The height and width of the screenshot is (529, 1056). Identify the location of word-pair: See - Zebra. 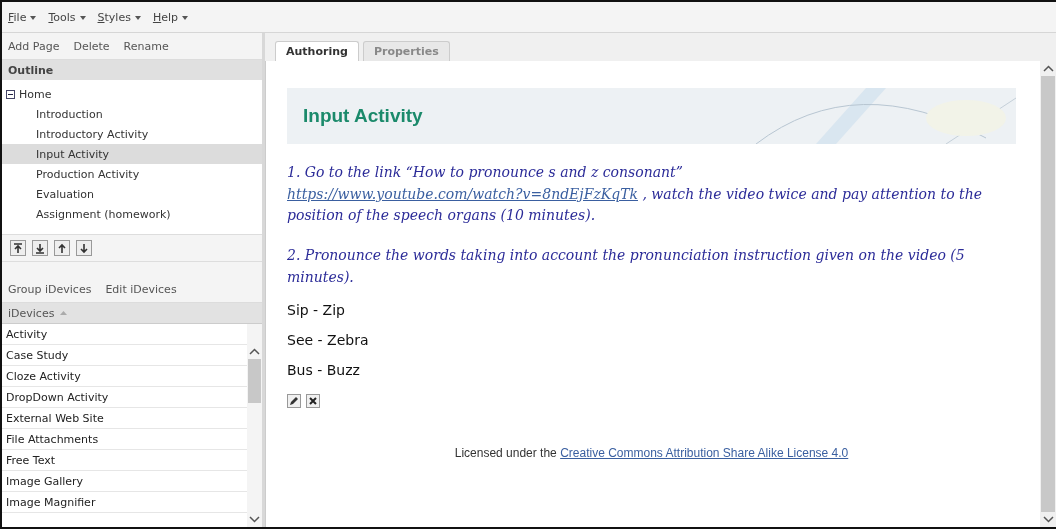
(328, 340).